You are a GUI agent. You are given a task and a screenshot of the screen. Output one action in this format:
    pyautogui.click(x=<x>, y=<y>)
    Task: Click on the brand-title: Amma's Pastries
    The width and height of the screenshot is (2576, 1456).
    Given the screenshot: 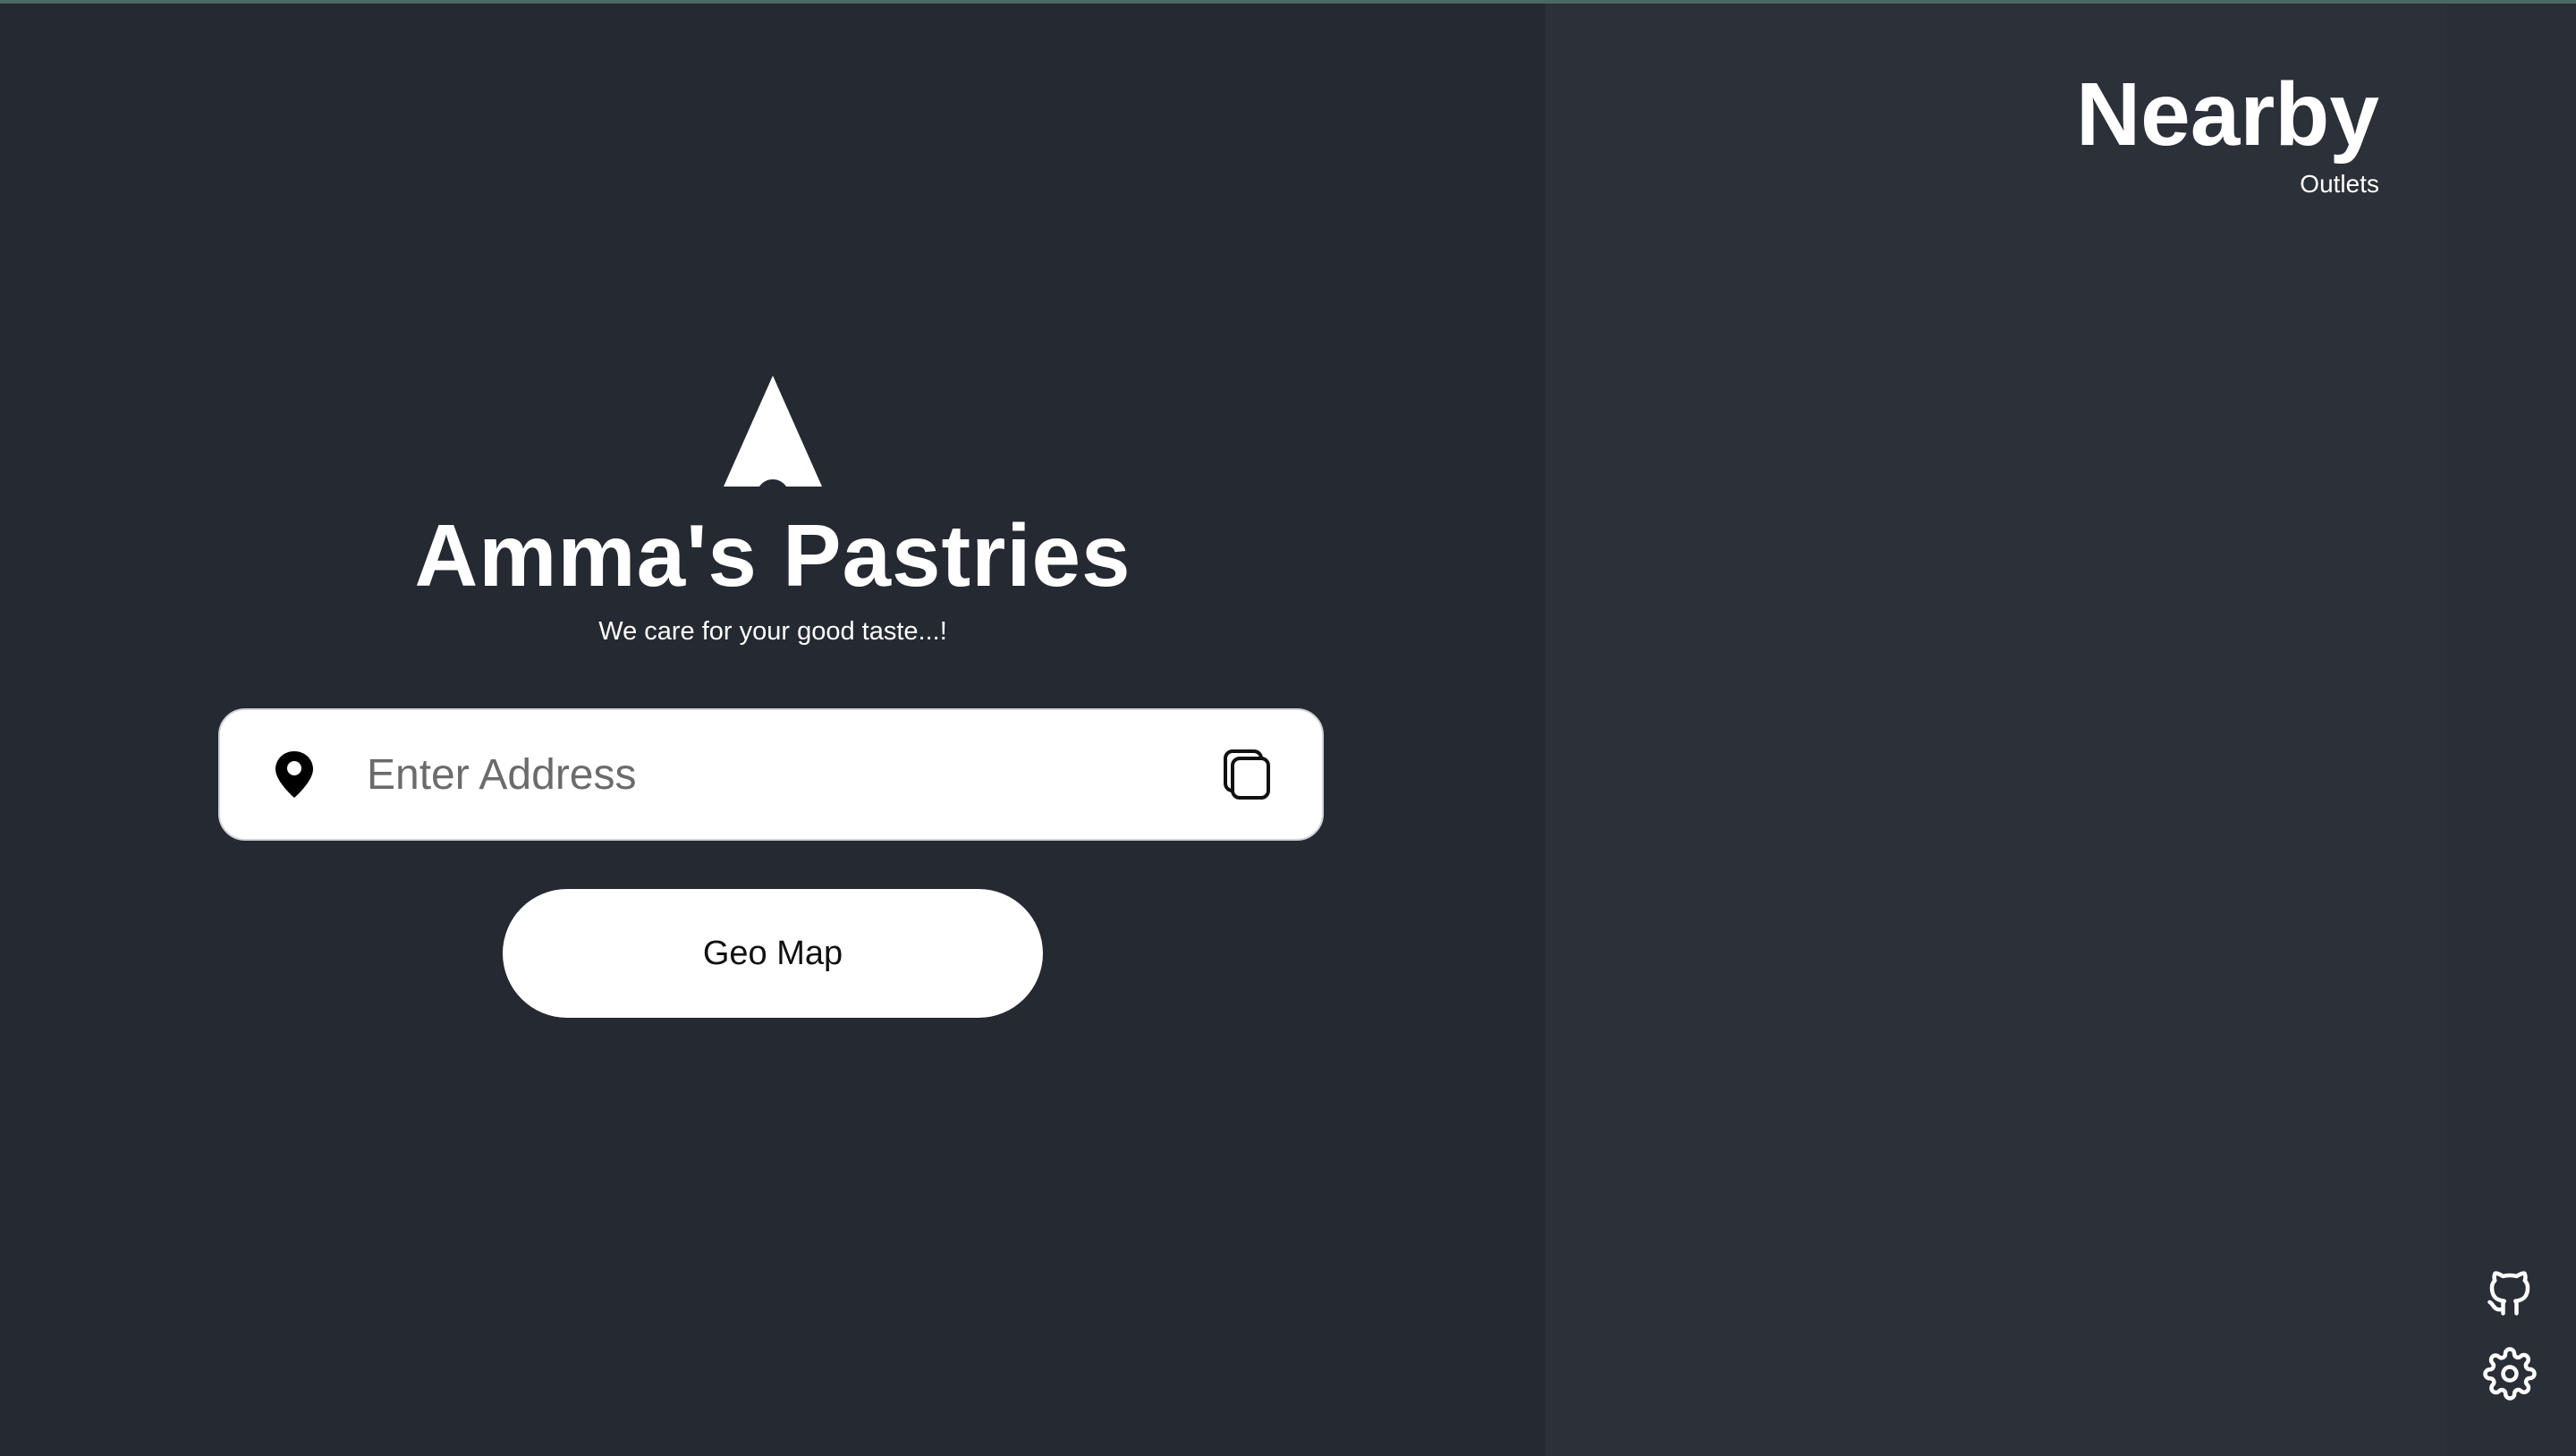 What is the action you would take?
    pyautogui.click(x=772, y=555)
    